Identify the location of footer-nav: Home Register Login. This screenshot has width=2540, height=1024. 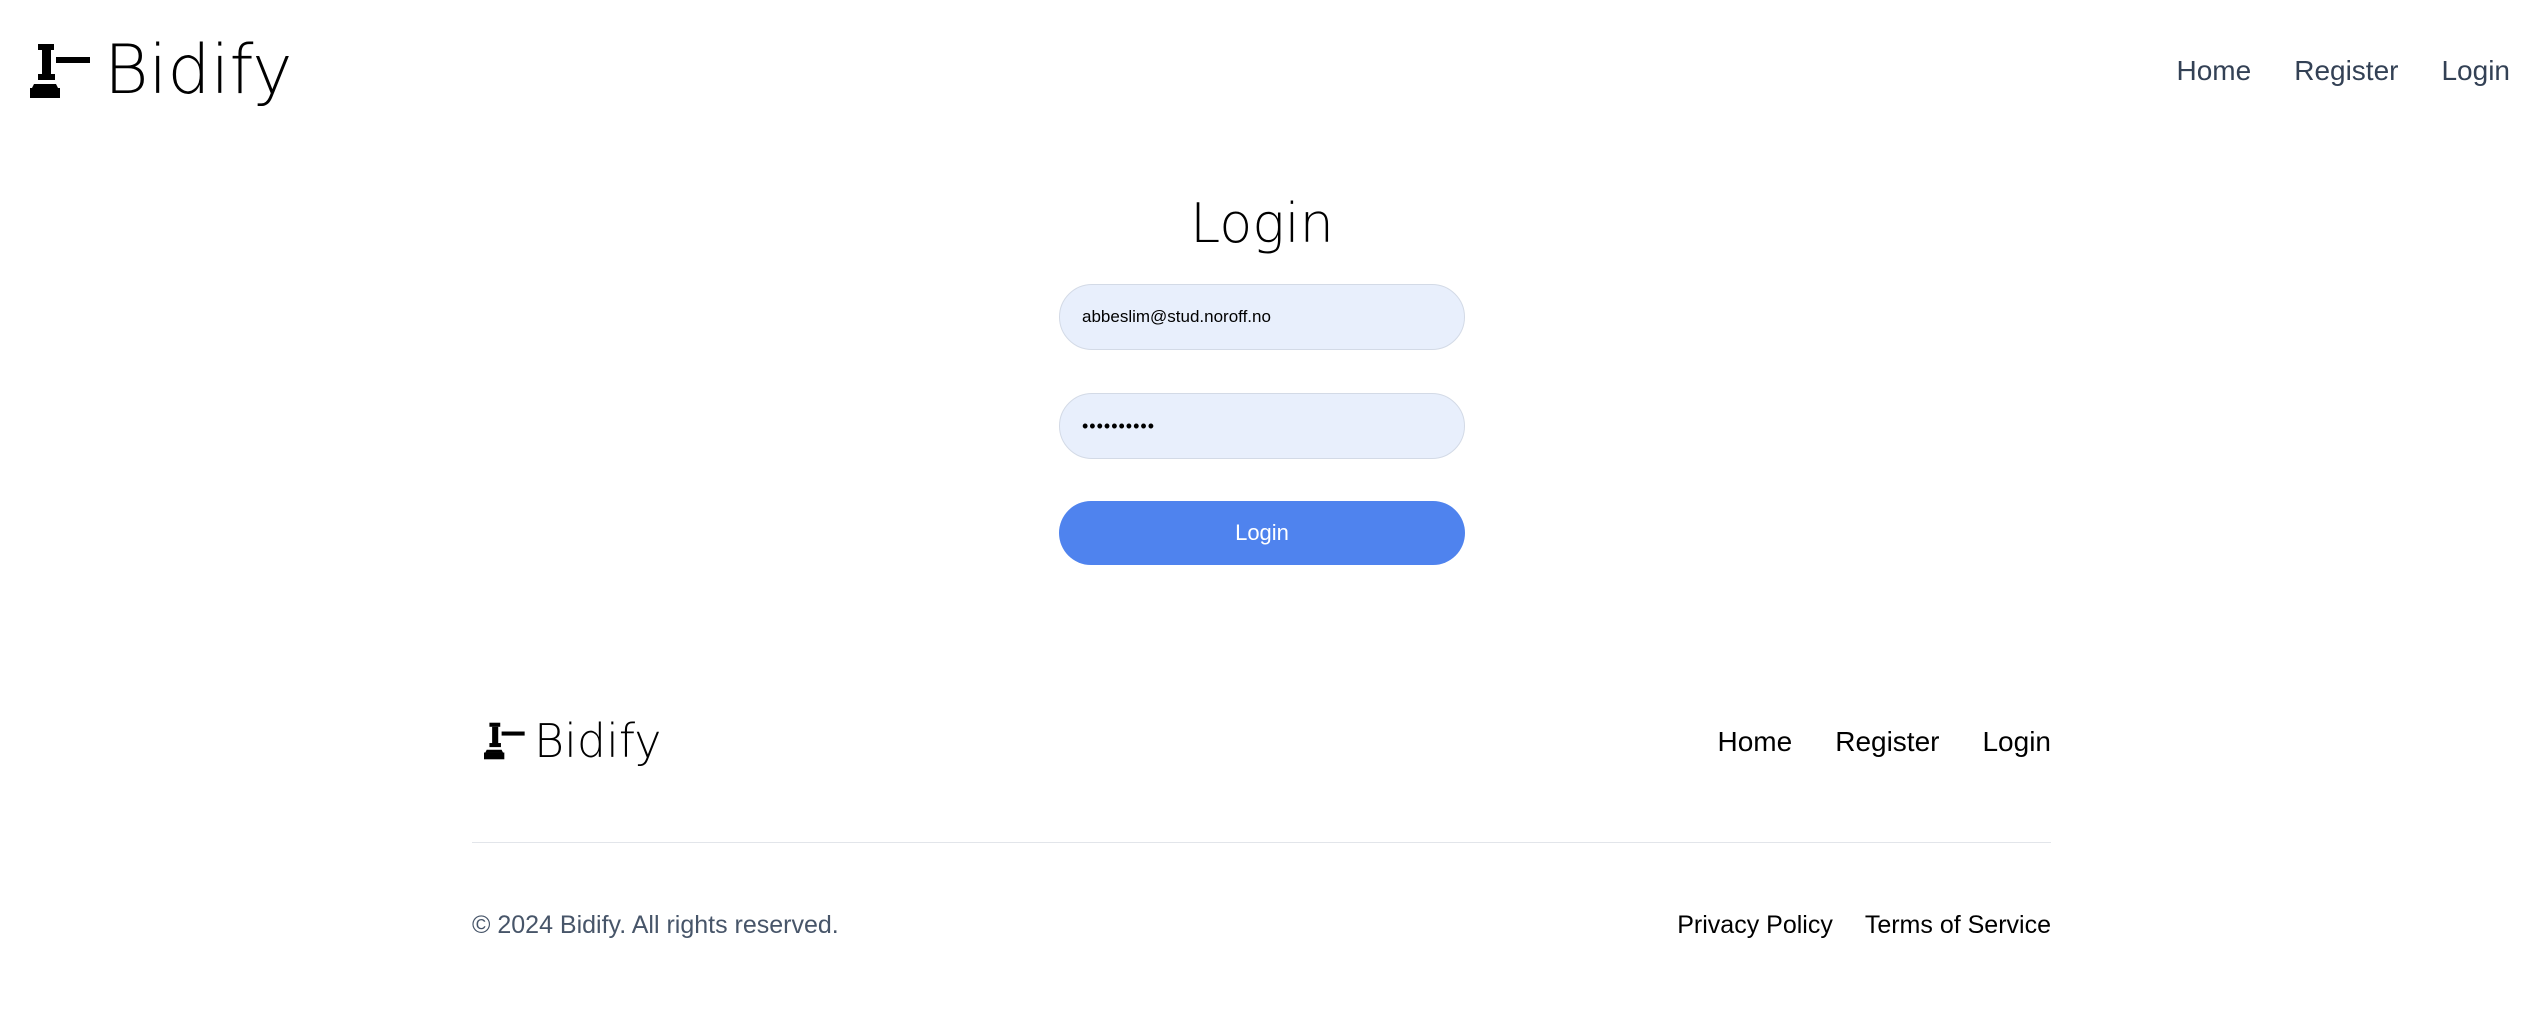
(1884, 742).